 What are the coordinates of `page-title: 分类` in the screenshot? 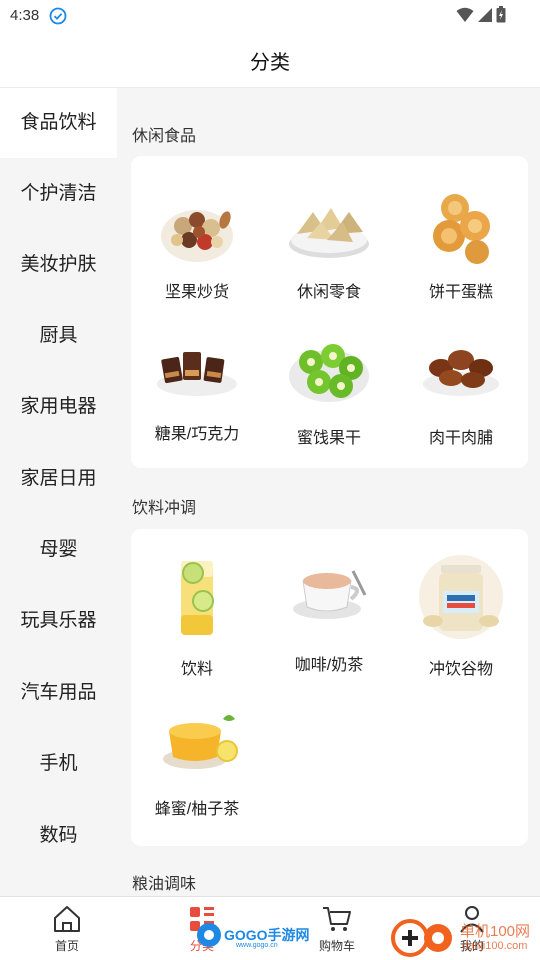 It's located at (270, 63).